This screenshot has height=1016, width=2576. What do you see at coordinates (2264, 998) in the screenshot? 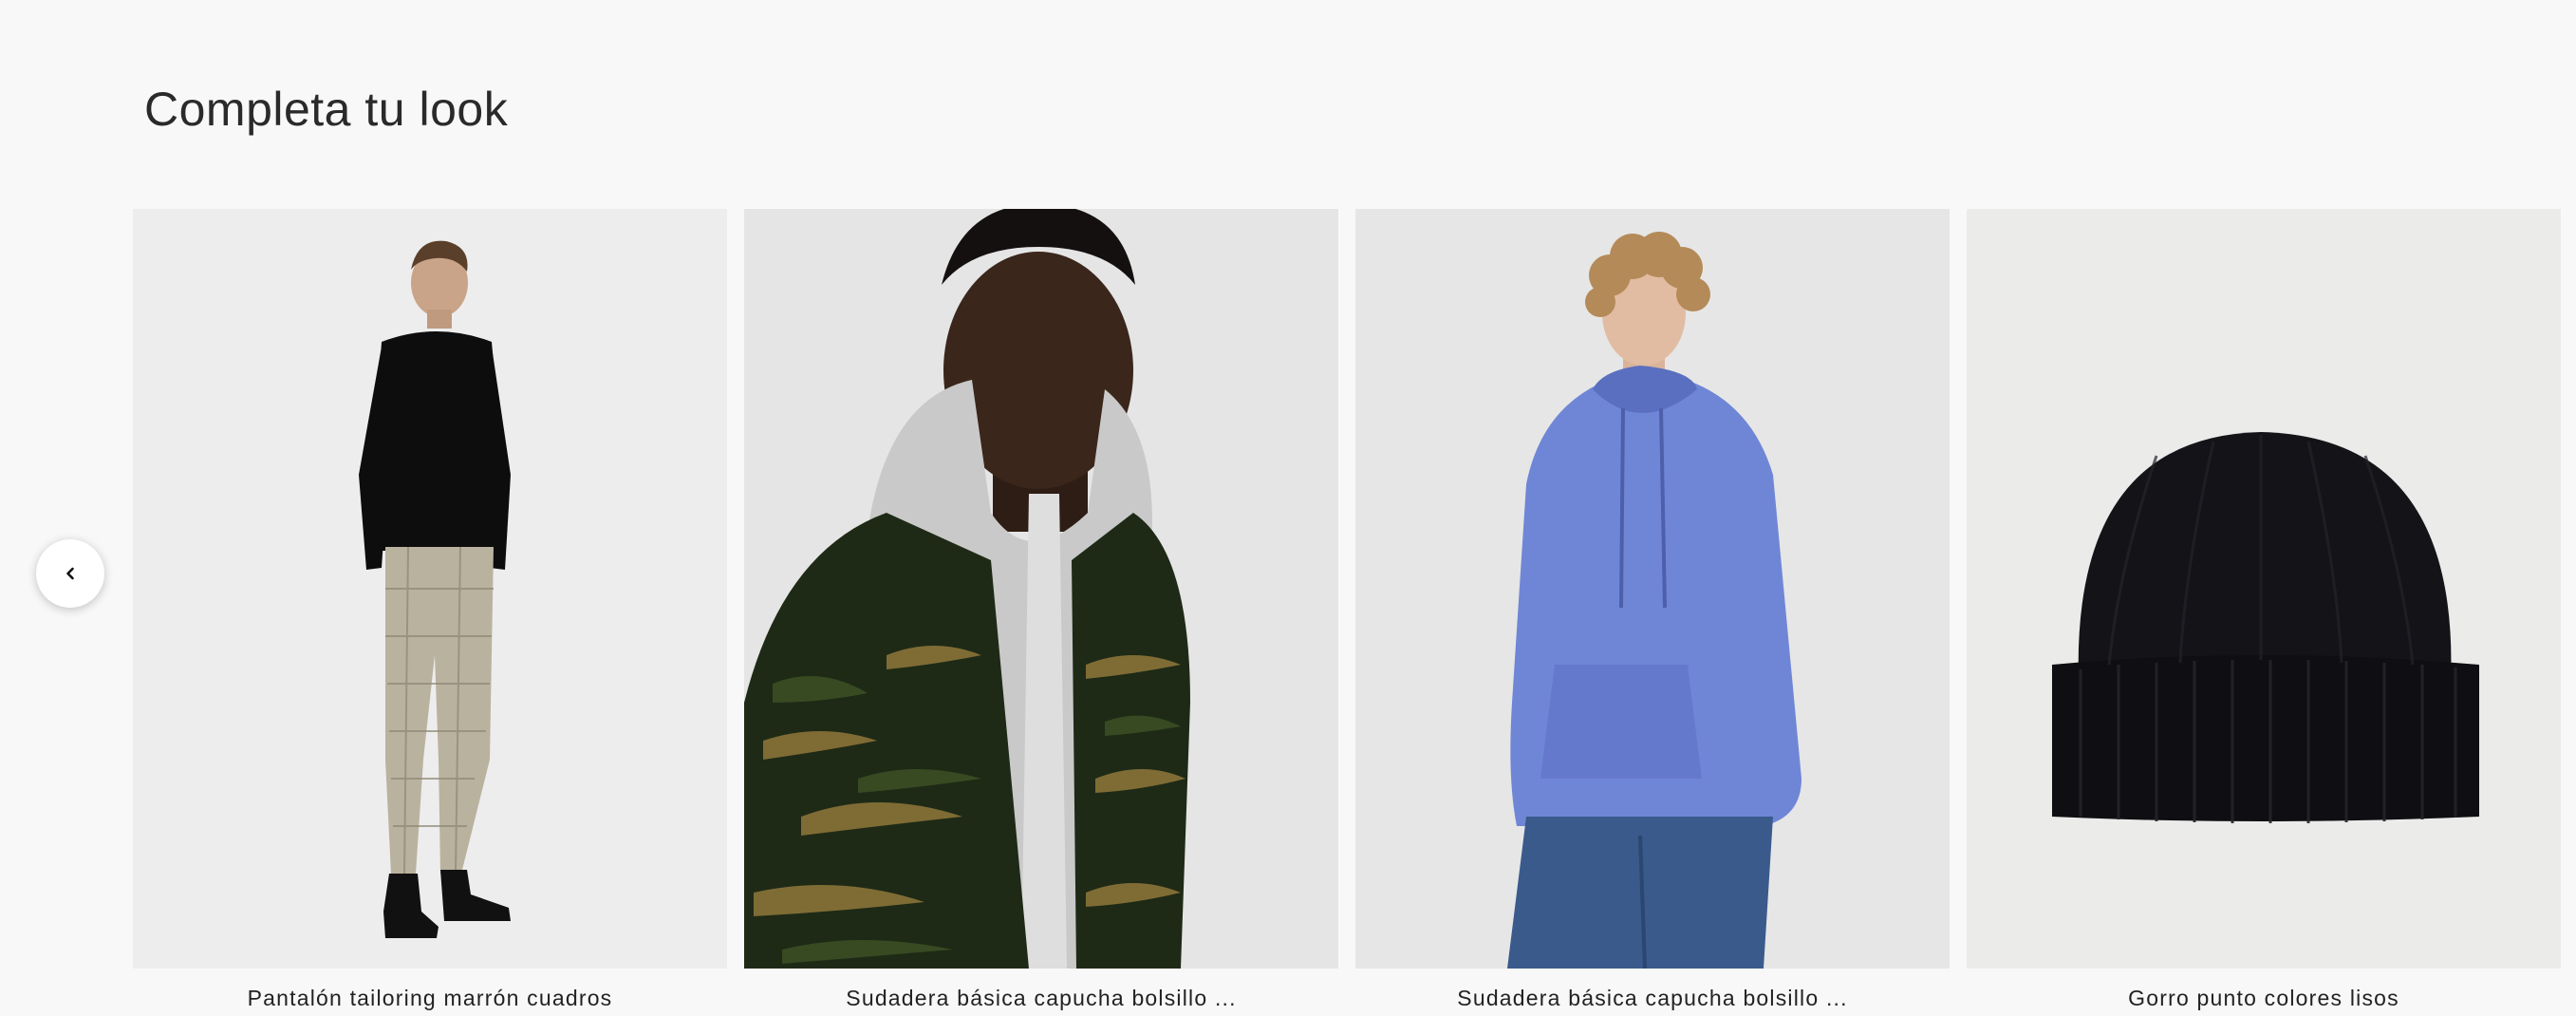
I see `product-name: Gorro punto colores lisos` at bounding box center [2264, 998].